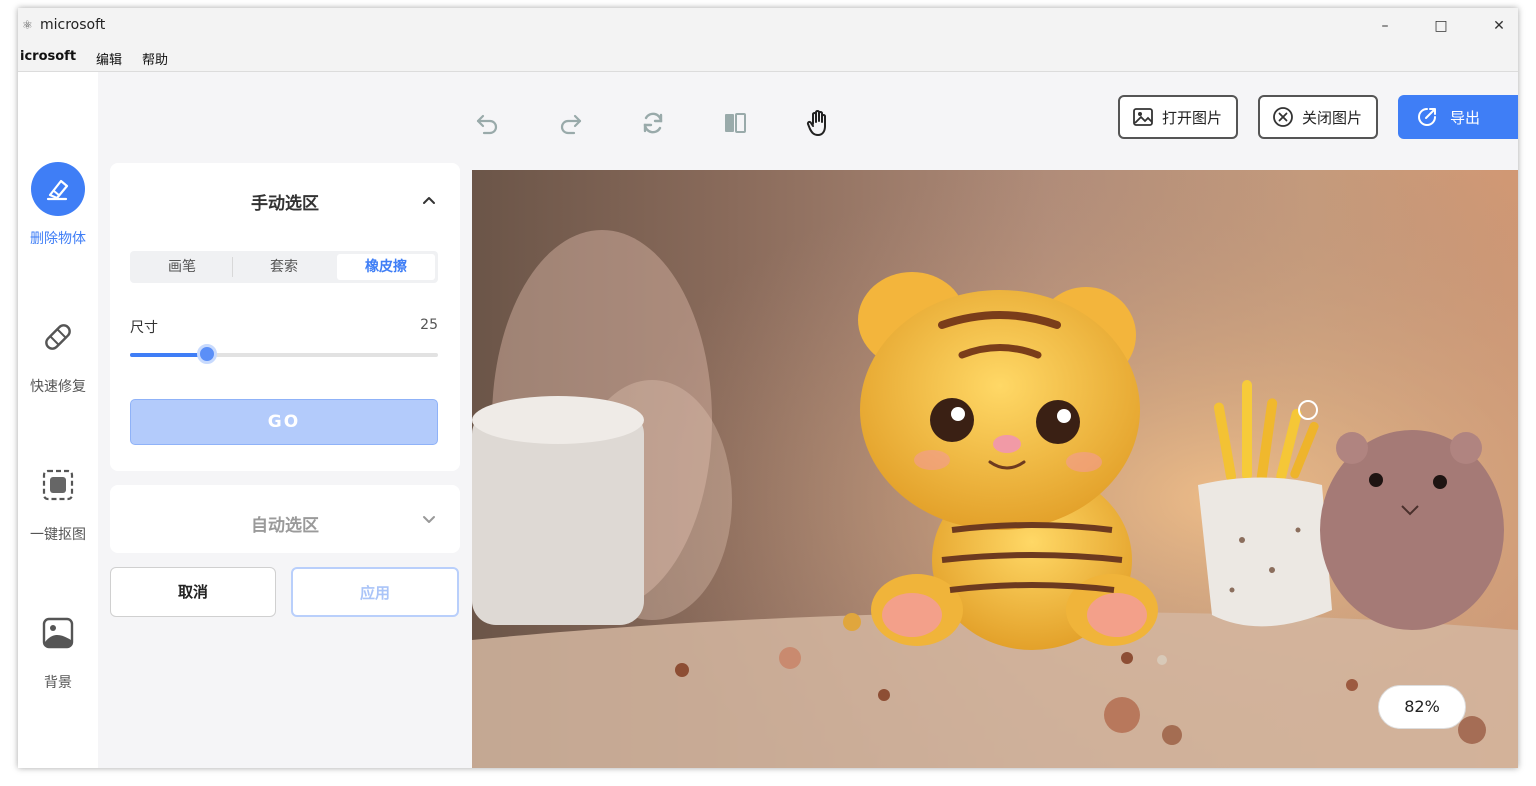 Image resolution: width=1536 pixels, height=786 pixels. I want to click on auto-selection-title: 自动选区, so click(285, 526).